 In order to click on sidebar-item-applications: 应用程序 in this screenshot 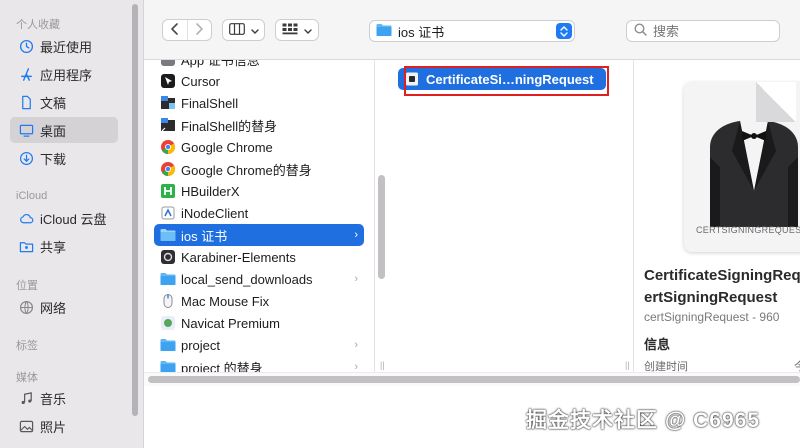, I will do `click(64, 74)`.